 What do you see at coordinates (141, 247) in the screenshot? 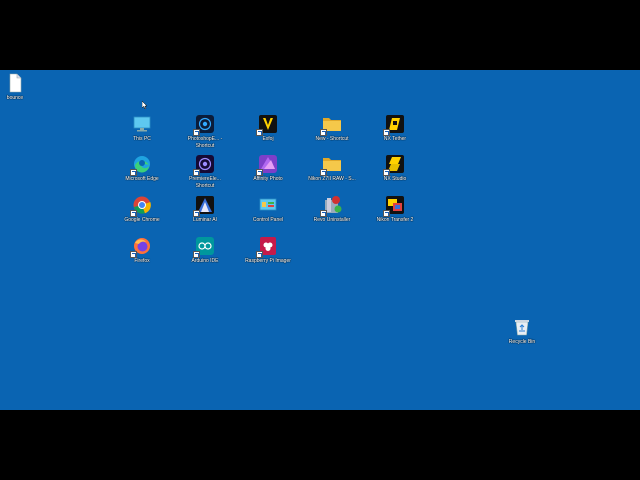
I see `firefox-icon` at bounding box center [141, 247].